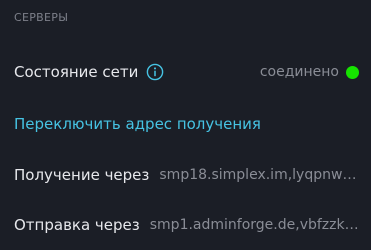 The image size is (371, 250). What do you see at coordinates (155, 72) in the screenshot?
I see `info-circle-icon` at bounding box center [155, 72].